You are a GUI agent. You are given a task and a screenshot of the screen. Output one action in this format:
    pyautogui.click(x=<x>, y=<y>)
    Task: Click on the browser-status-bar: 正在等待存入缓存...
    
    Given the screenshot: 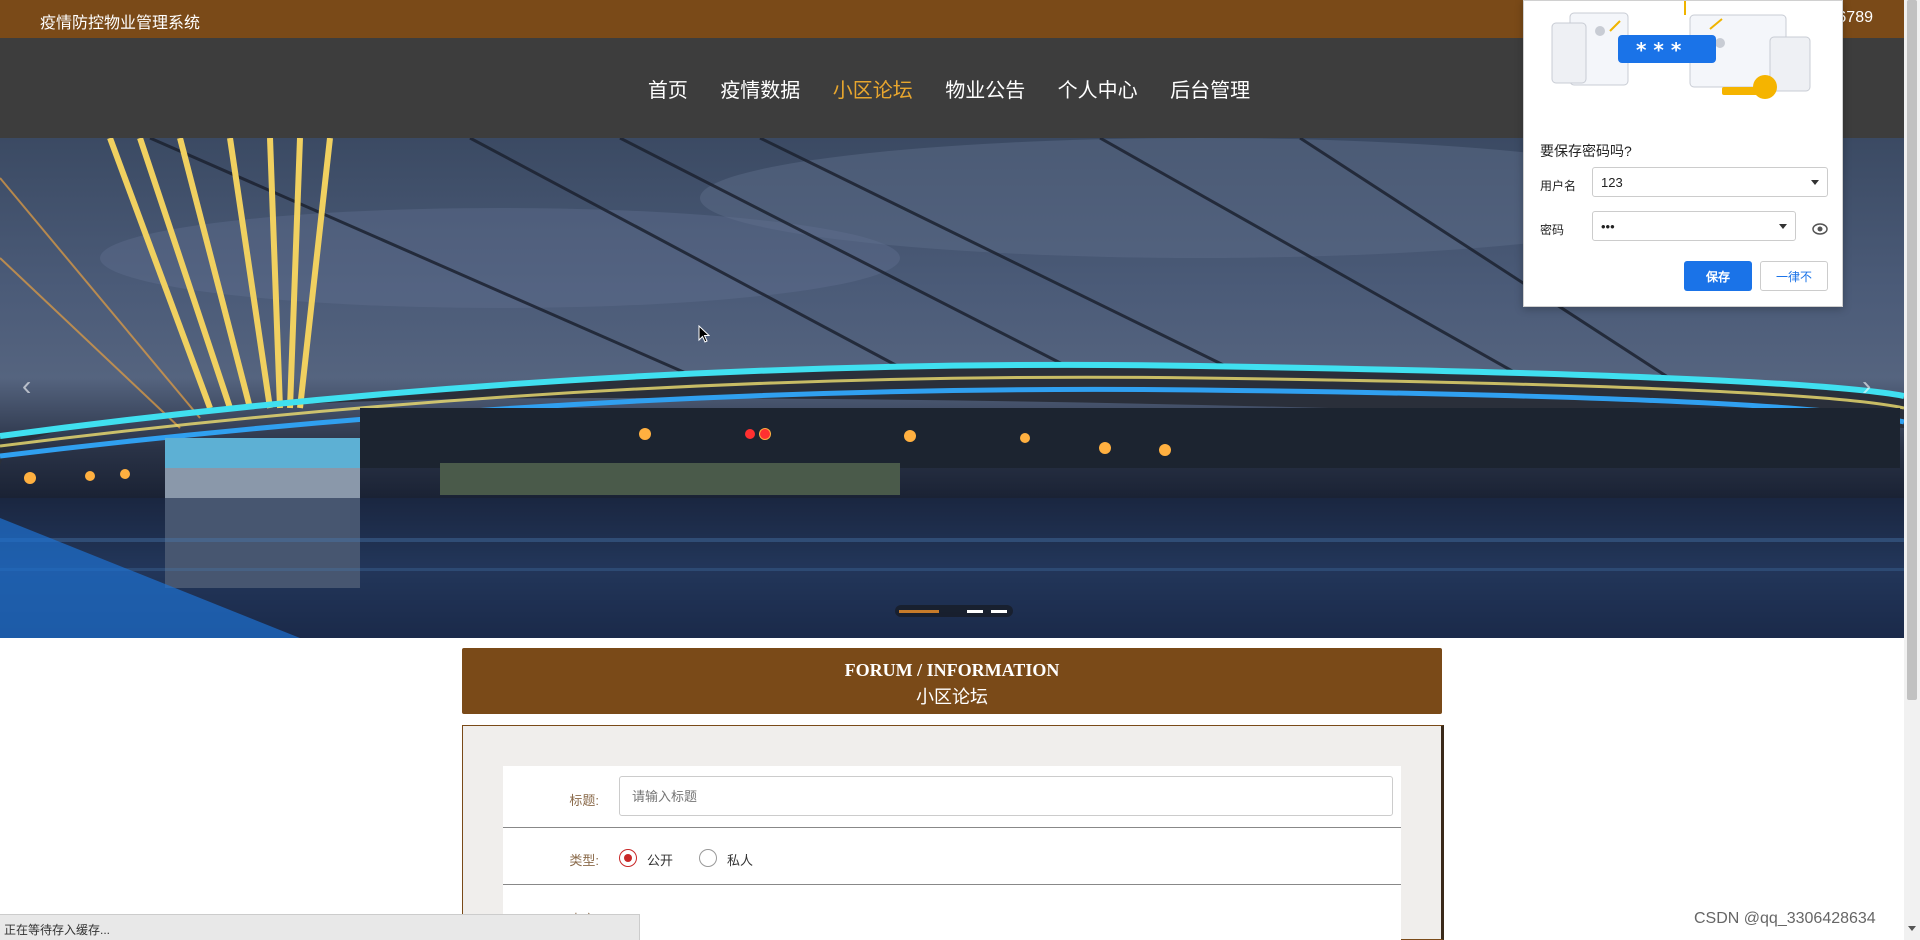 What is the action you would take?
    pyautogui.click(x=320, y=927)
    